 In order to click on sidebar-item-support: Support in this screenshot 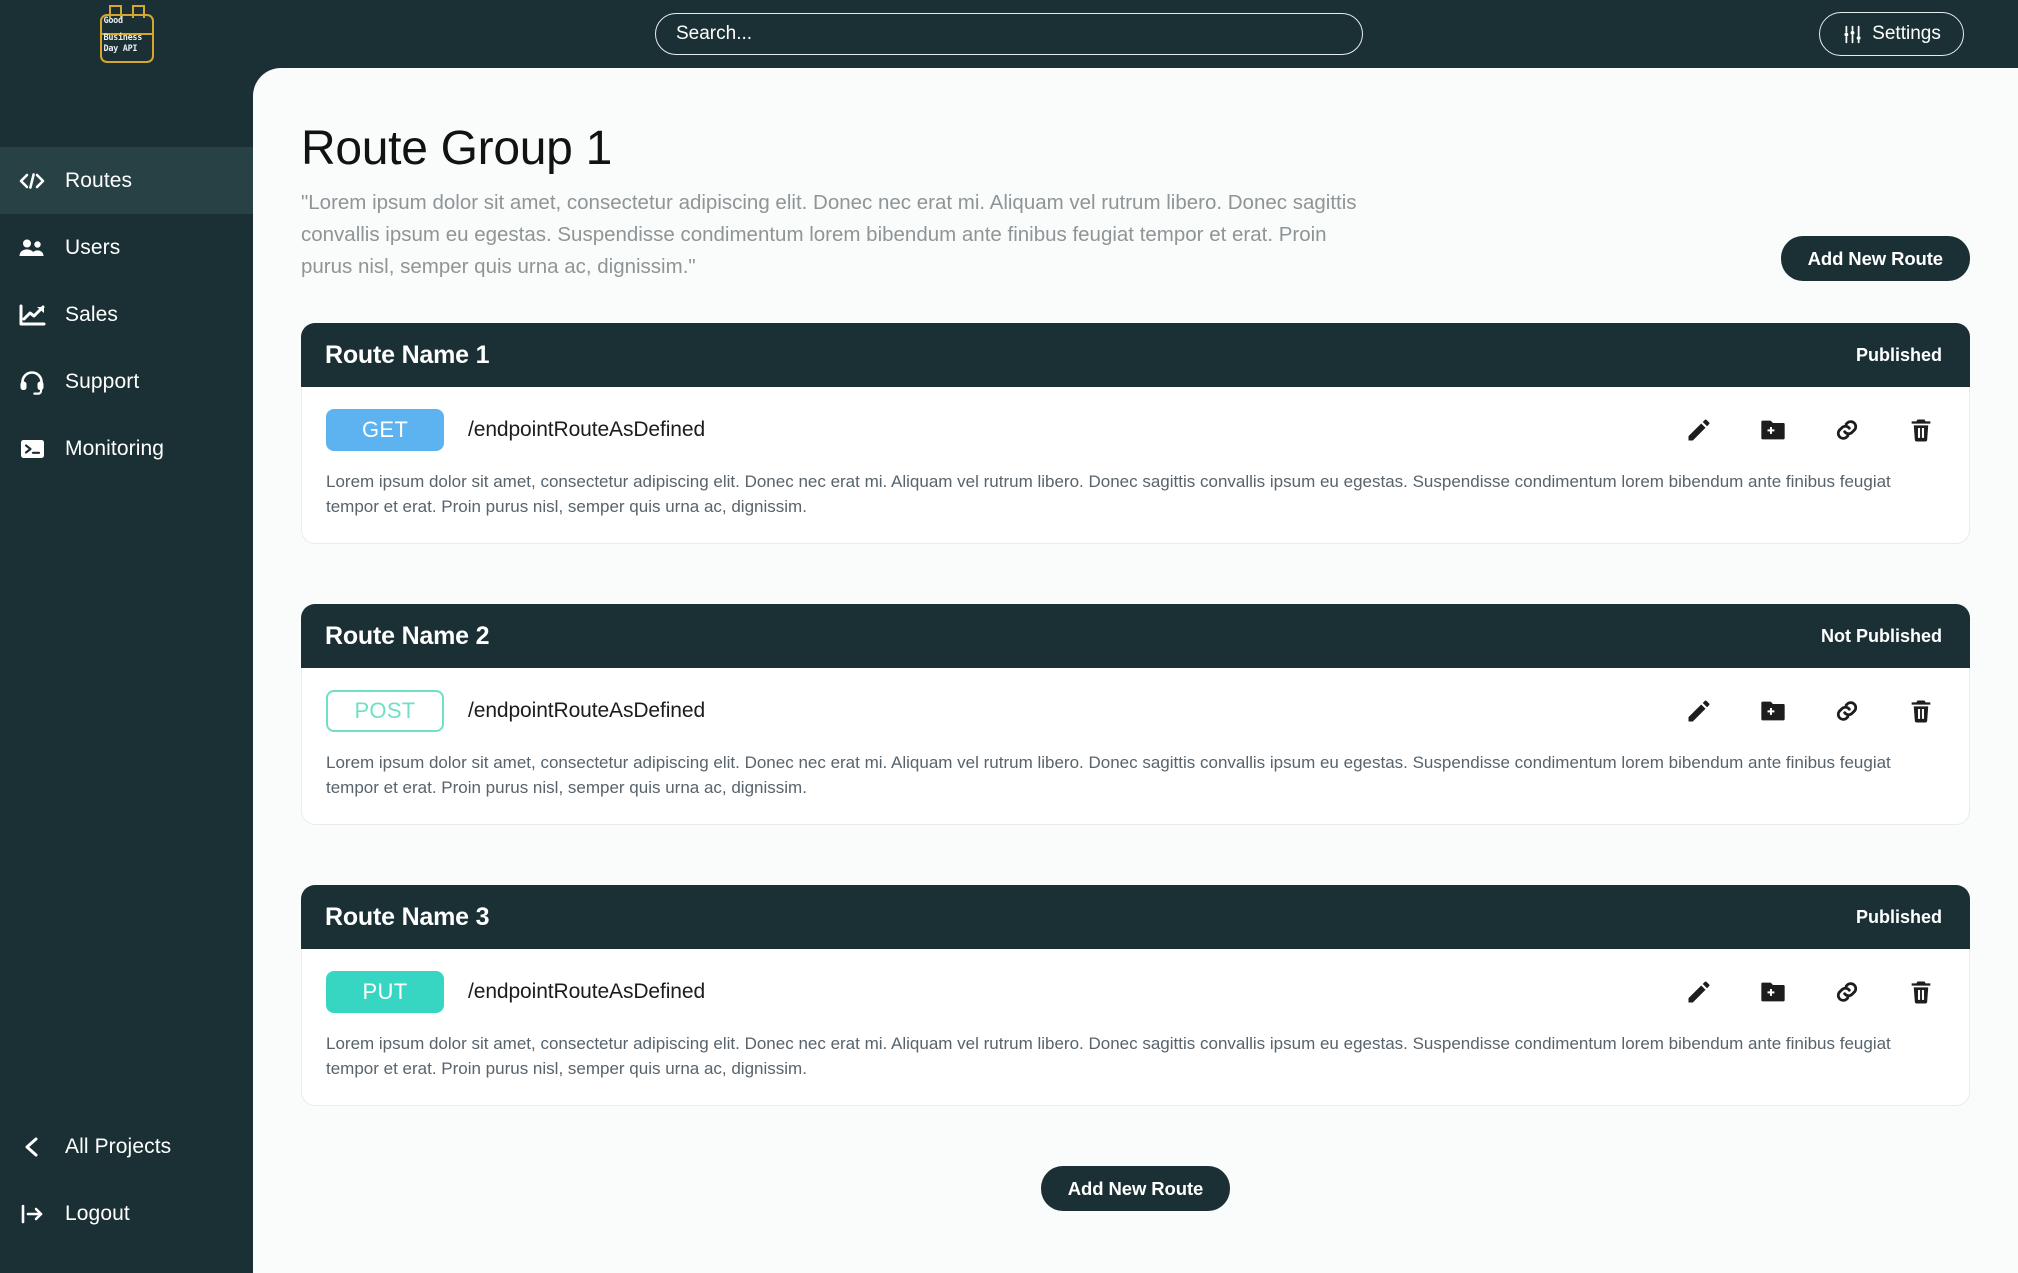, I will do `click(126, 381)`.